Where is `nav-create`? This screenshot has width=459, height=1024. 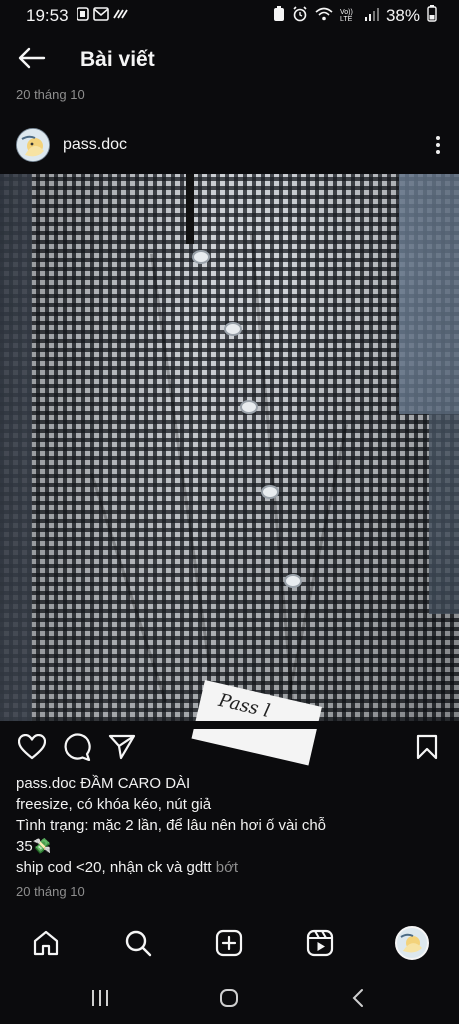 nav-create is located at coordinates (229, 945).